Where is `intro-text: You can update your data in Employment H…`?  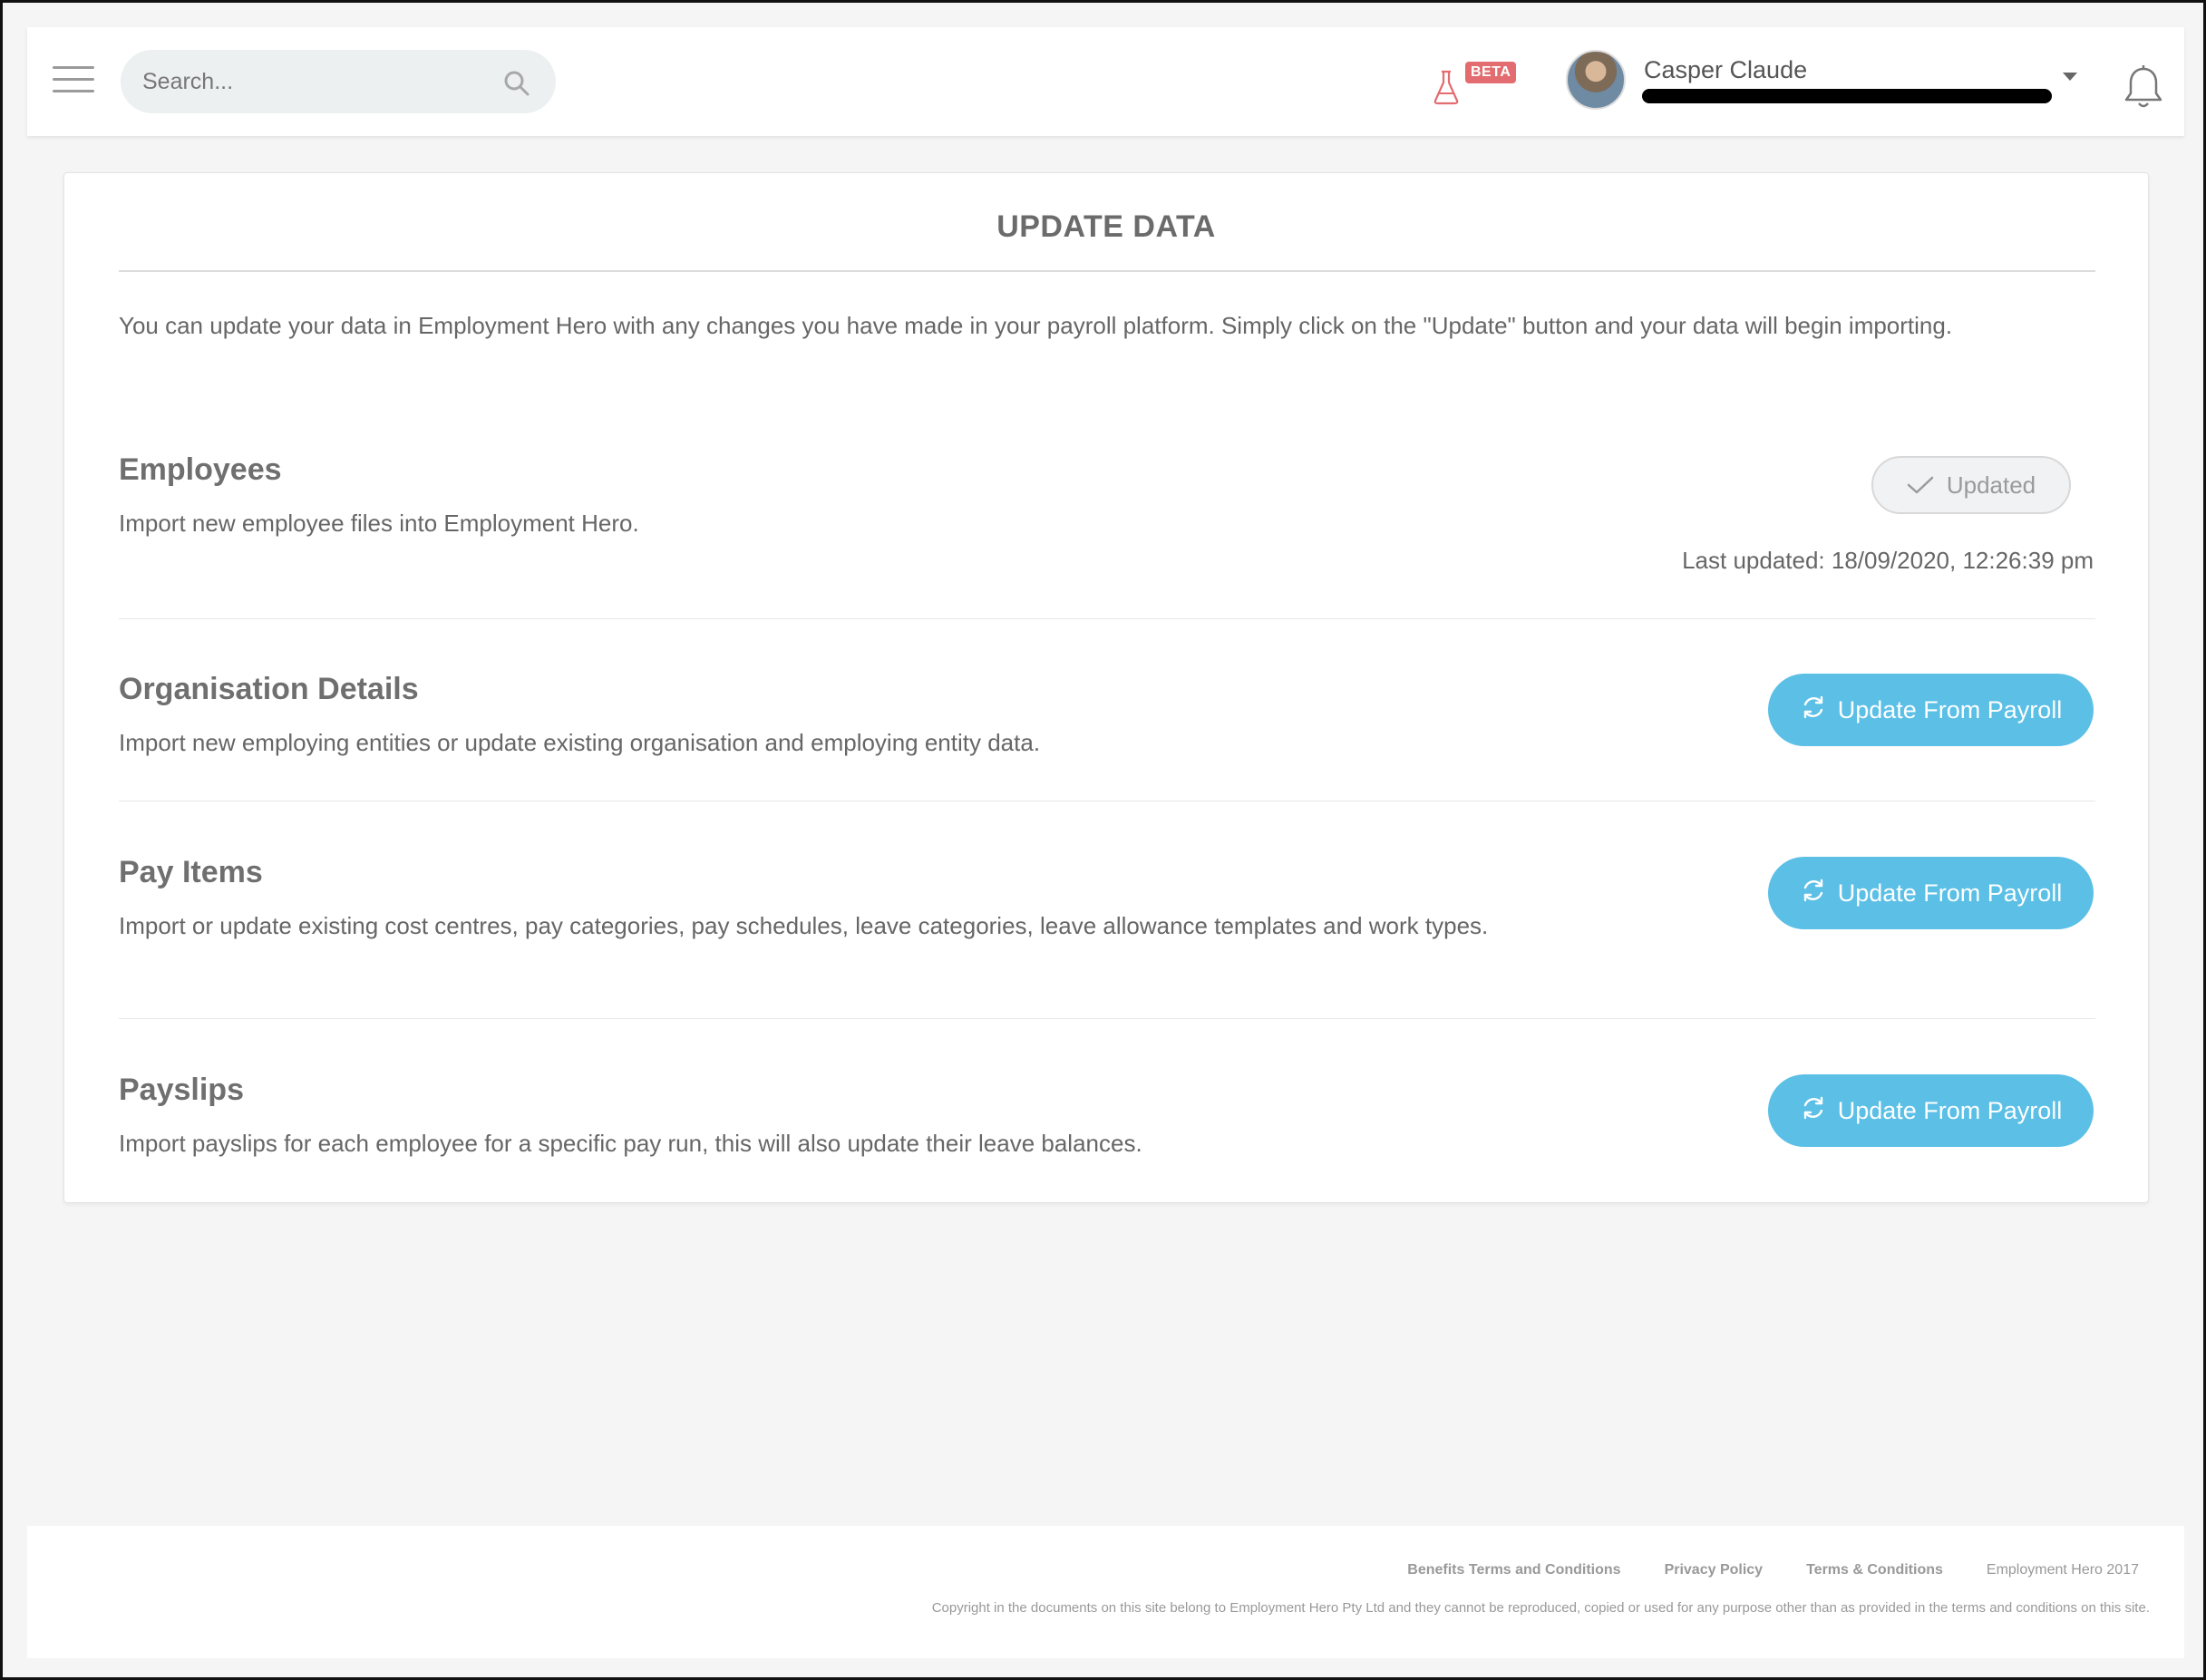
intro-text: You can update your data in Employment H… is located at coordinates (1036, 325).